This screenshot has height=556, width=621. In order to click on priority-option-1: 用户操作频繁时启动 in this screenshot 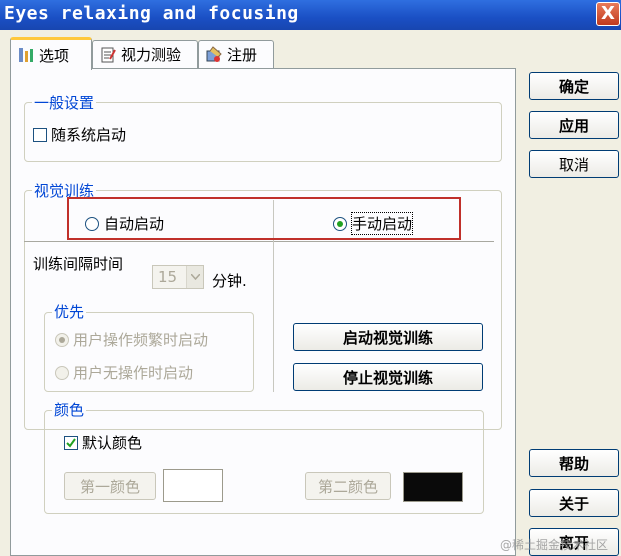, I will do `click(131, 339)`.